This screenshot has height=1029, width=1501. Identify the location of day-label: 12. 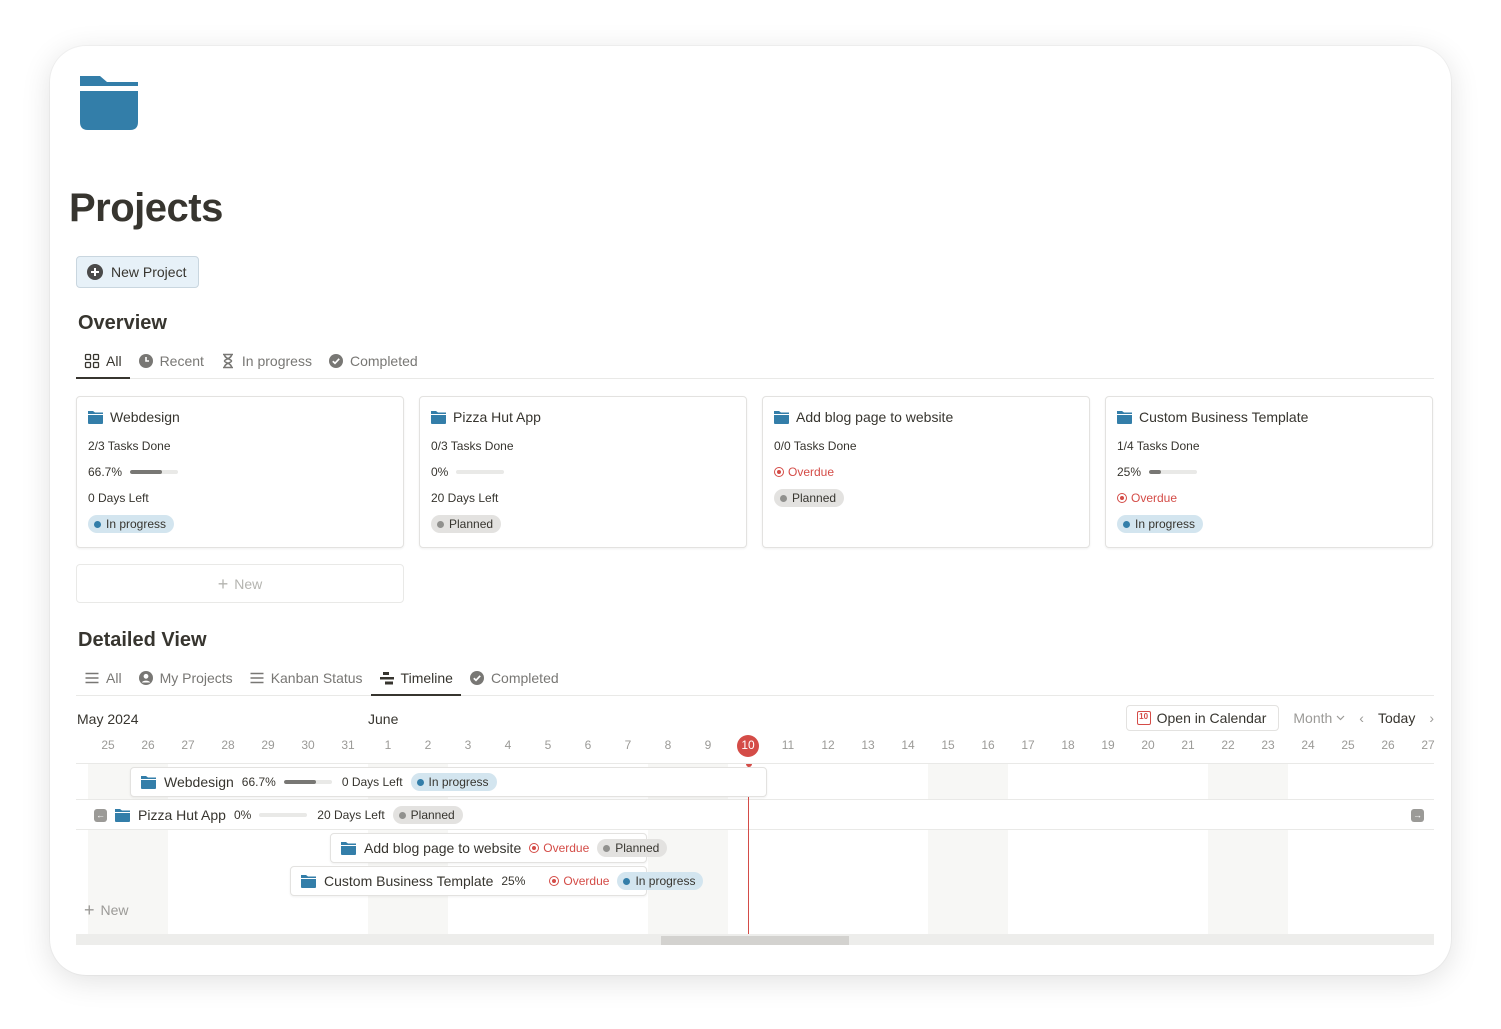
(828, 745).